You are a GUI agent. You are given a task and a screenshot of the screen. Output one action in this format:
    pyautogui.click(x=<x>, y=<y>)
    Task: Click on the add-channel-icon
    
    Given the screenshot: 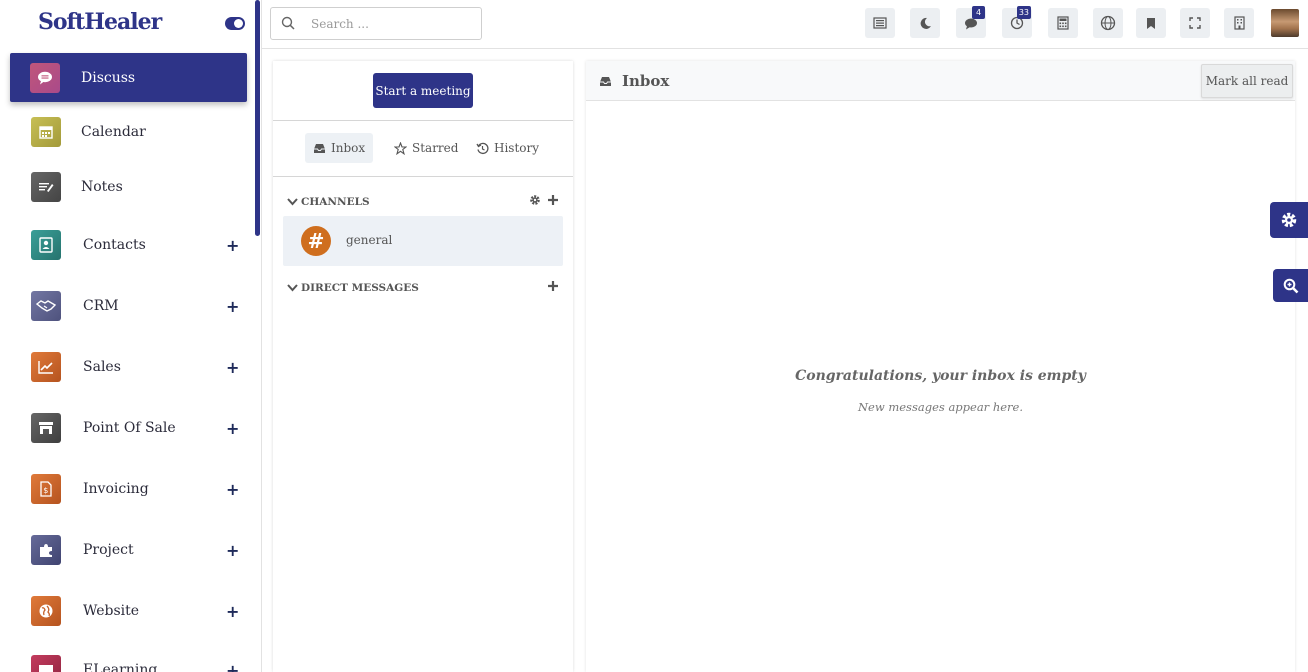 What is the action you would take?
    pyautogui.click(x=553, y=200)
    